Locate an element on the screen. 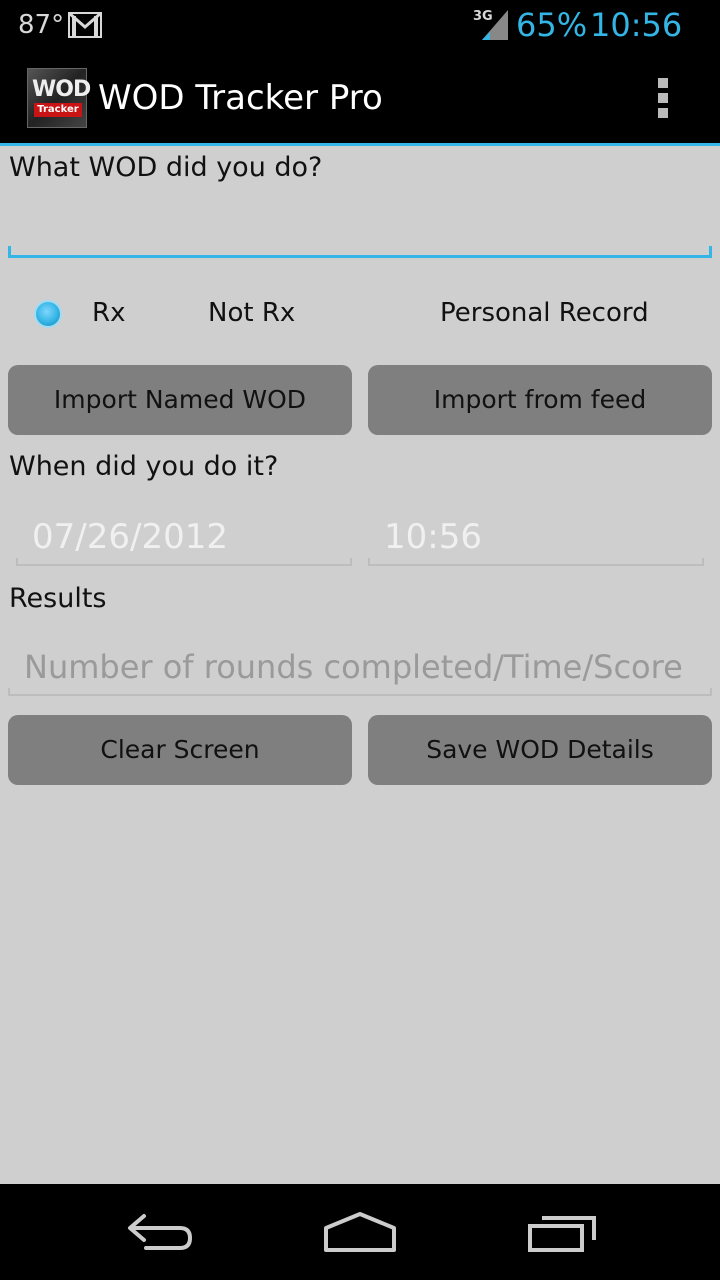 This screenshot has width=720, height=1280. import-named-wod-button: Import Named WOD is located at coordinates (180, 400).